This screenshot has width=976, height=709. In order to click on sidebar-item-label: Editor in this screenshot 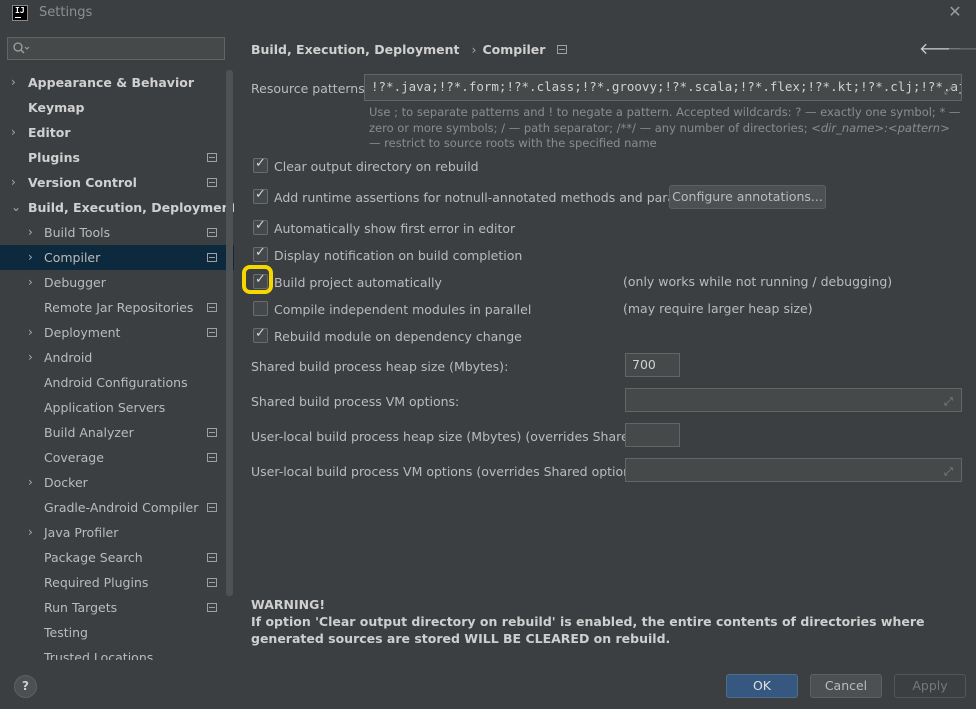, I will do `click(49, 132)`.